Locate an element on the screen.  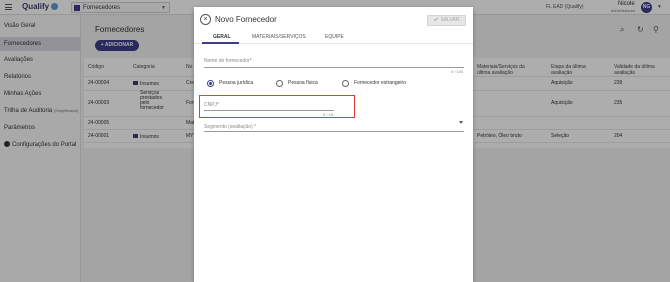
tab-geral: GERAL is located at coordinates (222, 37).